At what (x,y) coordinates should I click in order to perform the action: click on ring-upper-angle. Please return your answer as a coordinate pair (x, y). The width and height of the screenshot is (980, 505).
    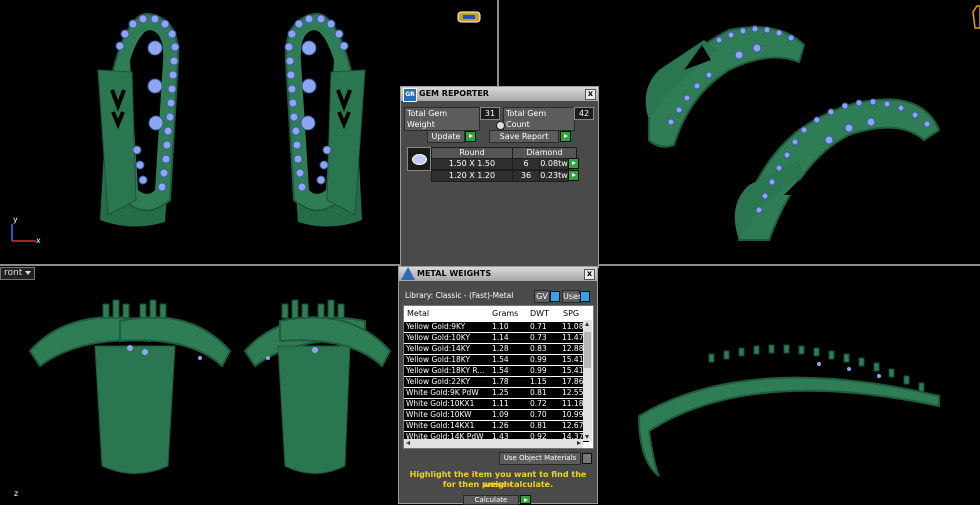
    Looking at the image, I should click on (725, 86).